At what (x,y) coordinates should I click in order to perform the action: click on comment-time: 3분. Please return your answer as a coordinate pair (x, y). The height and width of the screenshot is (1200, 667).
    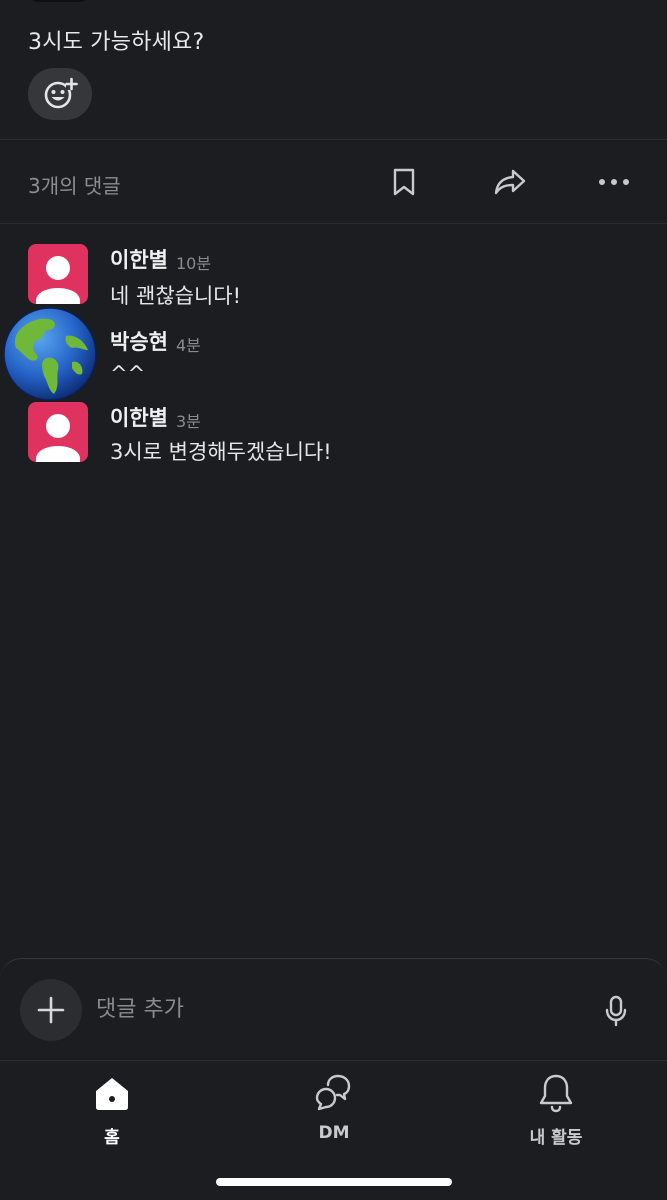
    Looking at the image, I should click on (188, 421).